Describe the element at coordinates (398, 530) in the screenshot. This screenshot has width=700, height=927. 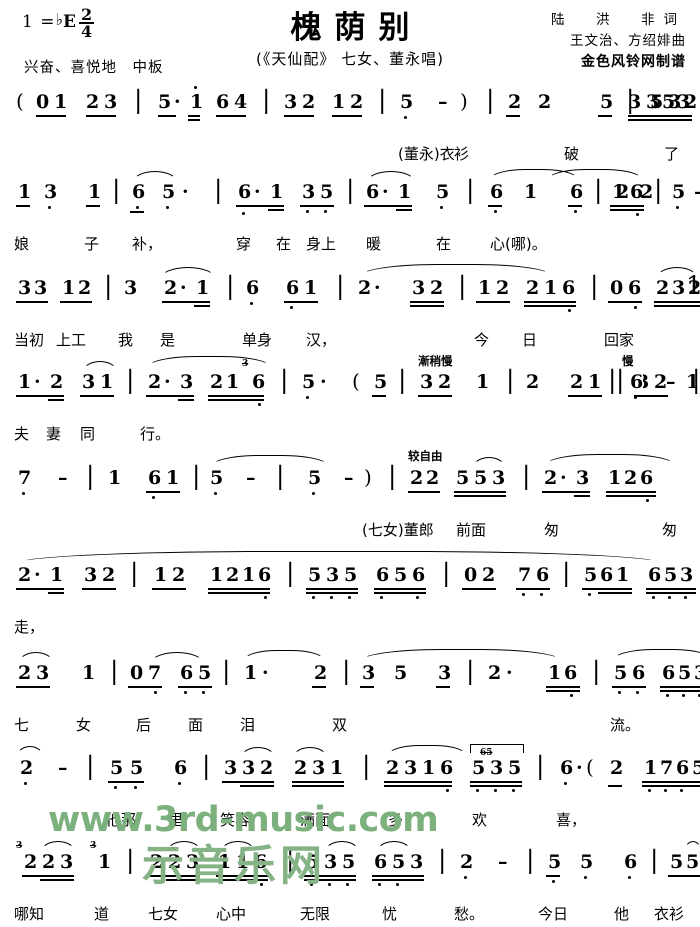
I see `lyric-token: (七女)董郎` at that location.